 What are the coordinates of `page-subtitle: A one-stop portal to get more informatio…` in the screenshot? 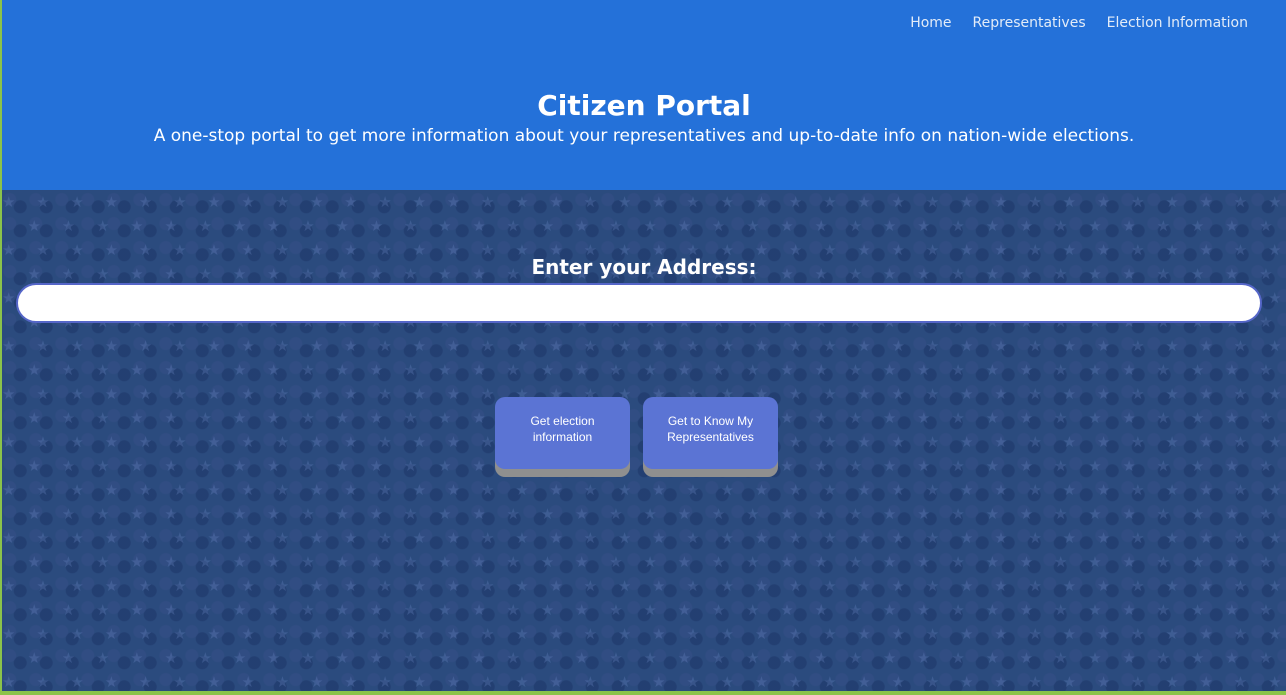 It's located at (644, 136).